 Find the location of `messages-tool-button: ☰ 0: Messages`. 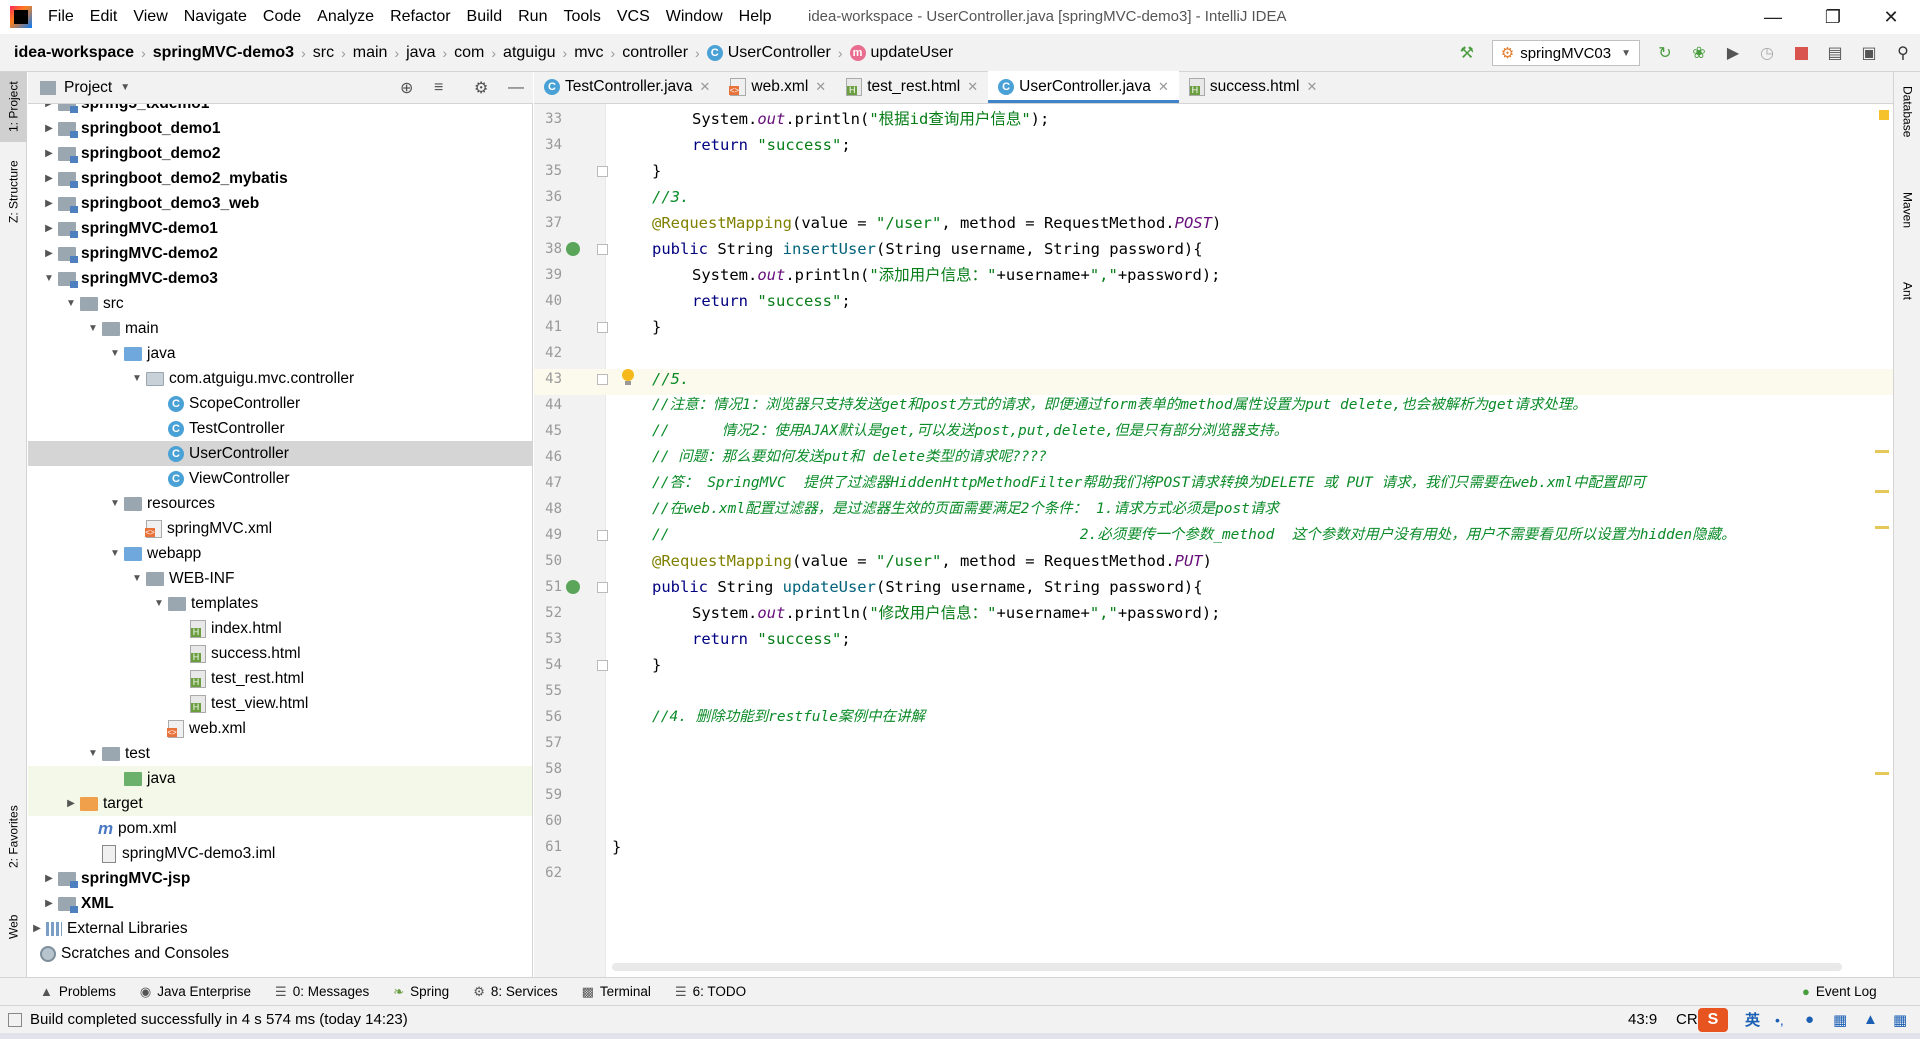

messages-tool-button: ☰ 0: Messages is located at coordinates (322, 992).